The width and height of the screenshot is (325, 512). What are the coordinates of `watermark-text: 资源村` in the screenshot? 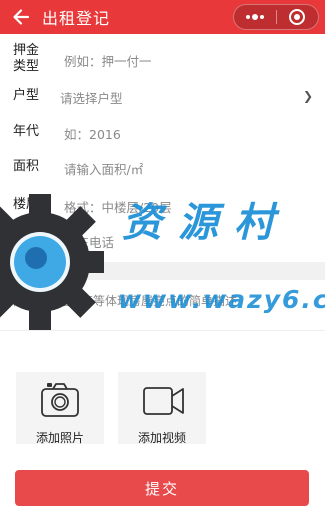 It's located at (206, 223).